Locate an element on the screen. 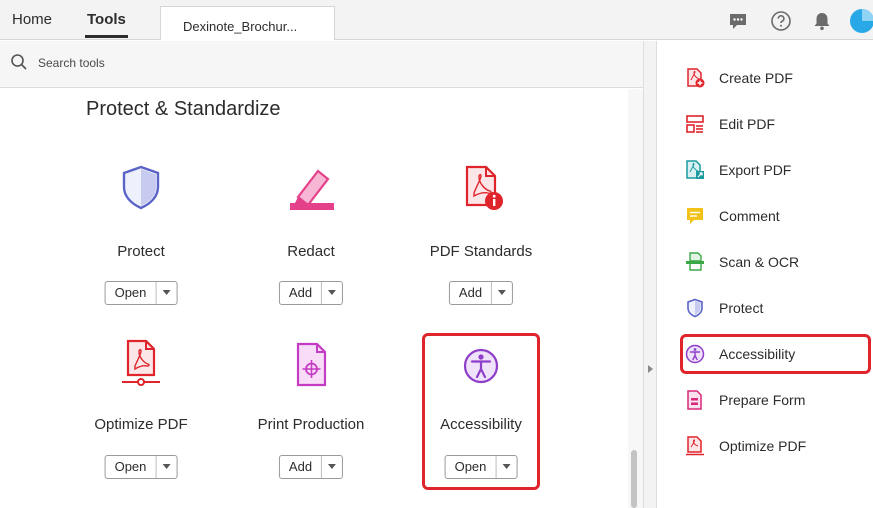  panel-item-export-pdf: Export PDF is located at coordinates (765, 170).